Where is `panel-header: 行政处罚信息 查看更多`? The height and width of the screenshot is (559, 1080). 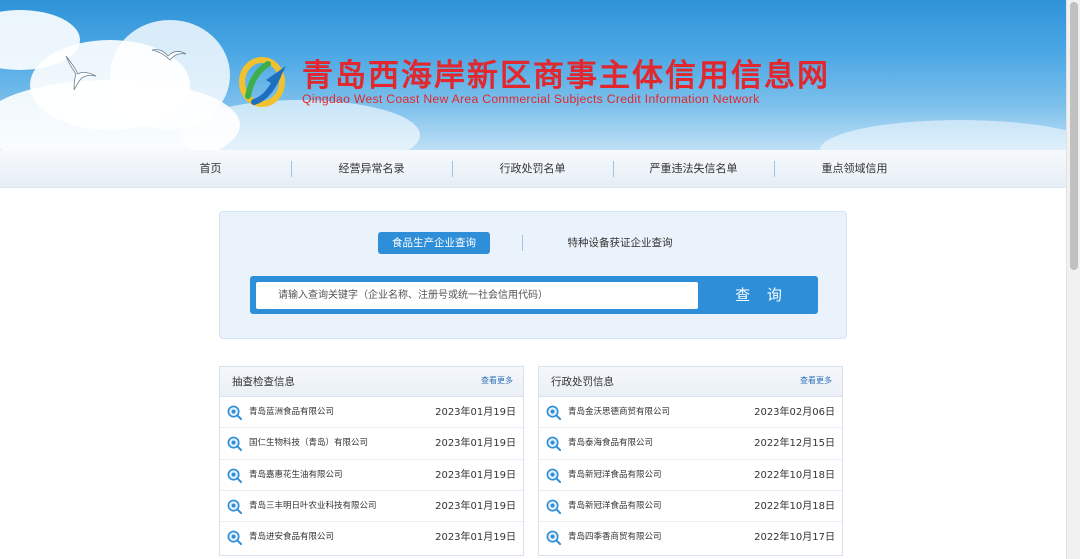
panel-header: 行政处罚信息 查看更多 is located at coordinates (690, 382).